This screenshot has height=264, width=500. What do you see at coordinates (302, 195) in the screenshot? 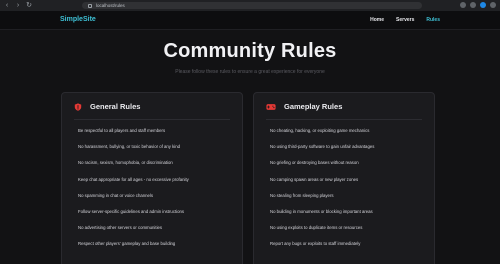
I see `rule-item: No stealing from sleeping players` at bounding box center [302, 195].